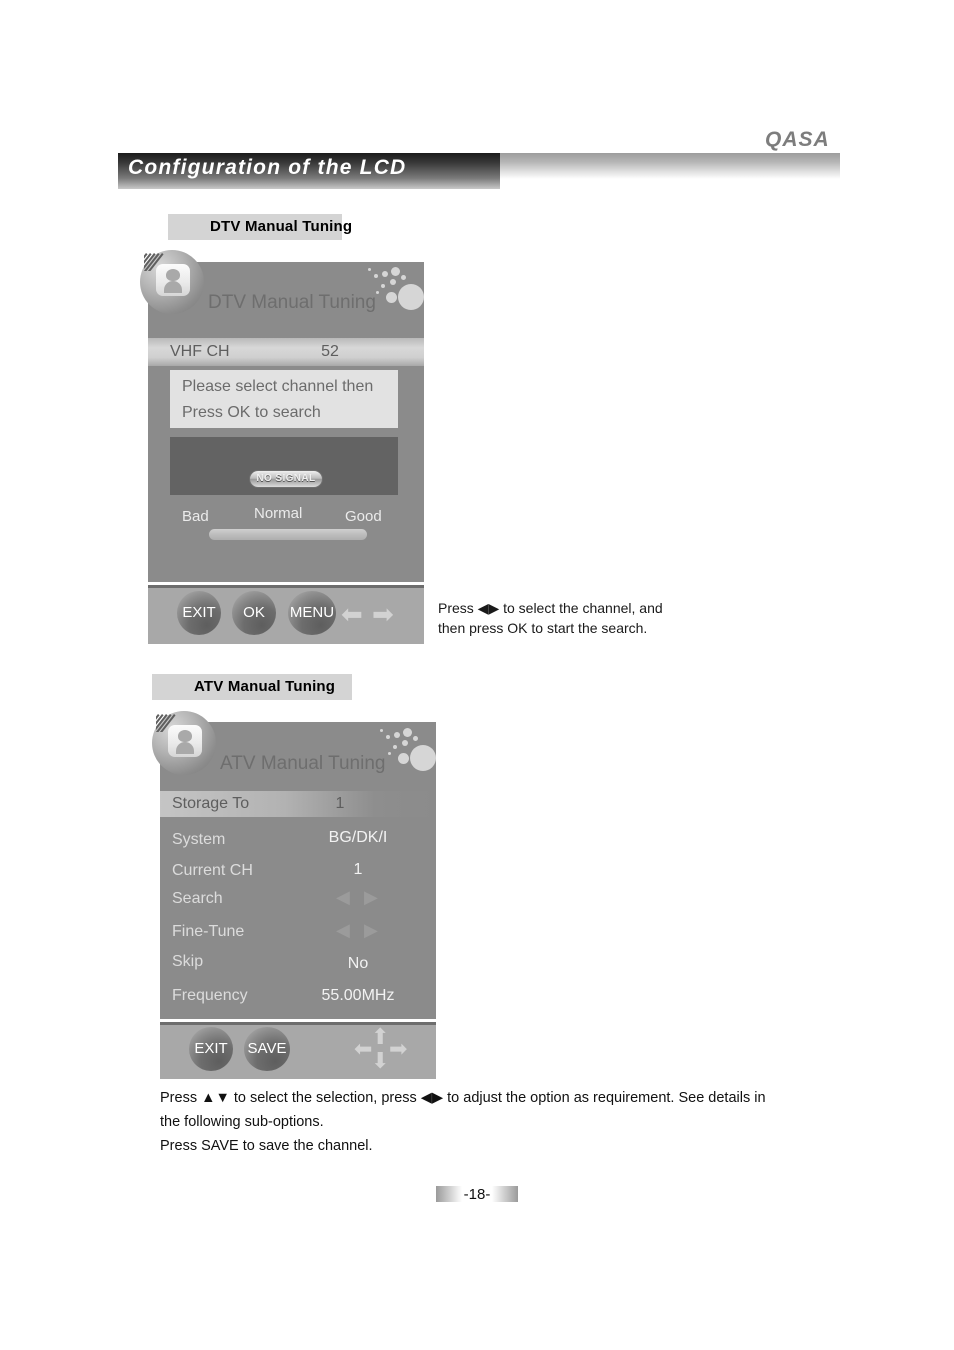 The width and height of the screenshot is (954, 1350). What do you see at coordinates (550, 608) in the screenshot?
I see `dtv-instruction-line-1: Press ◀▶ to select the channel, and` at bounding box center [550, 608].